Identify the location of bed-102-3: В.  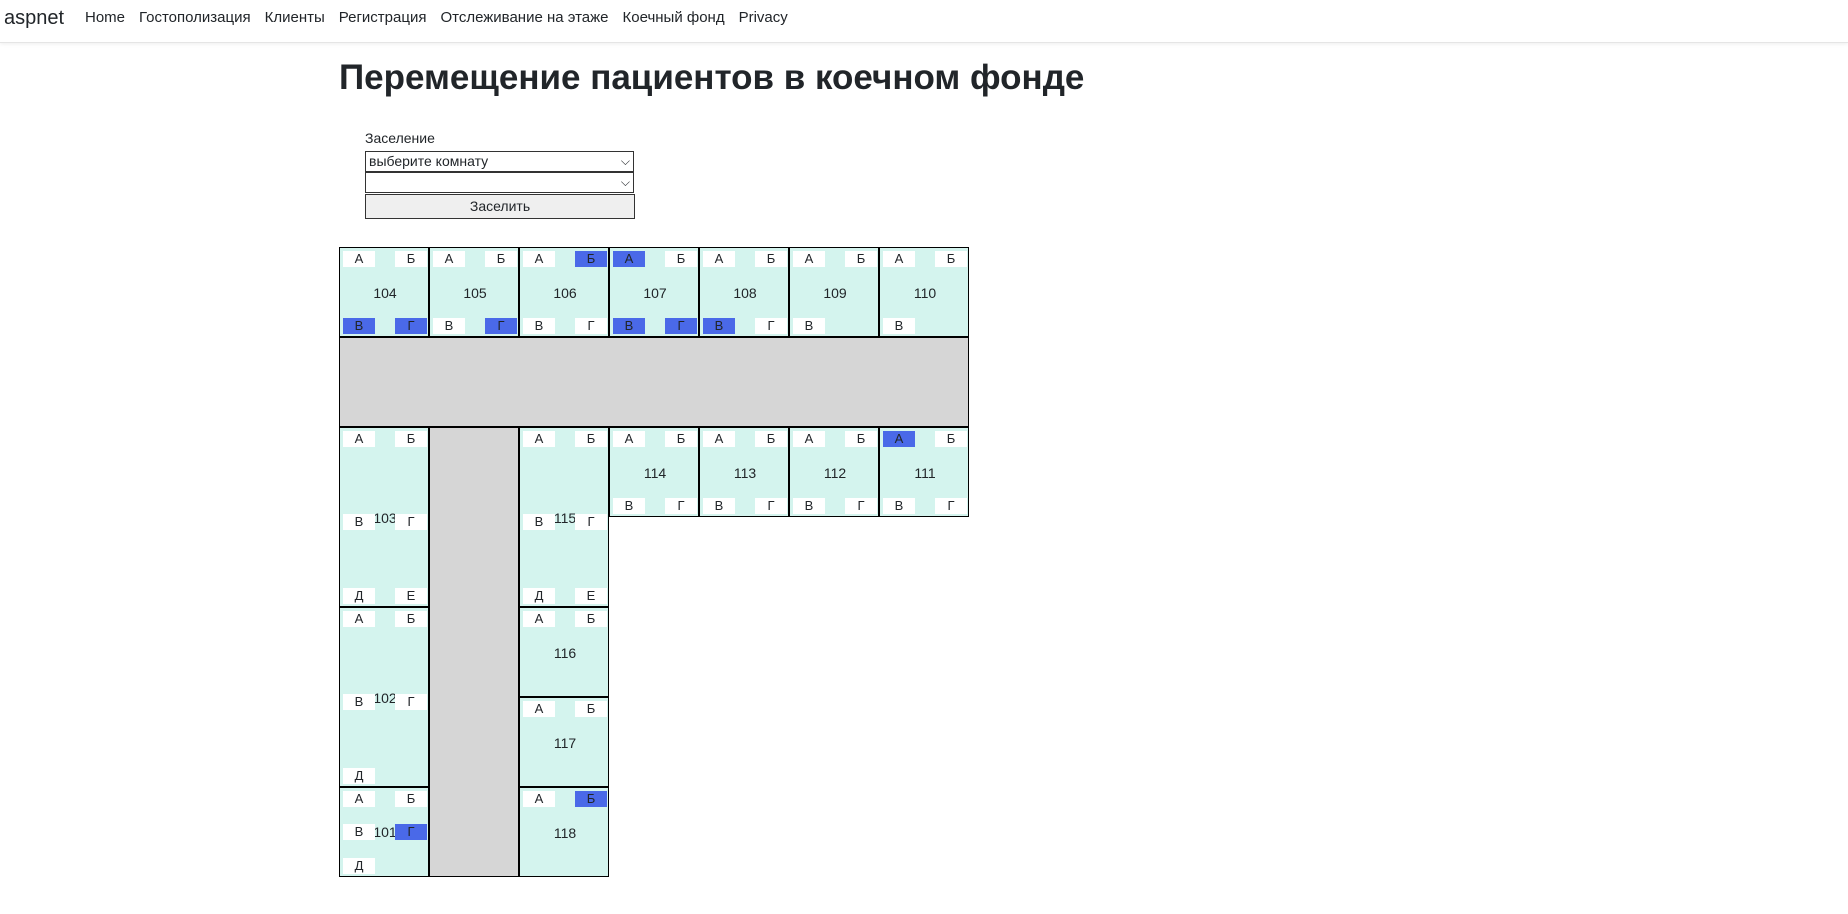
(359, 702).